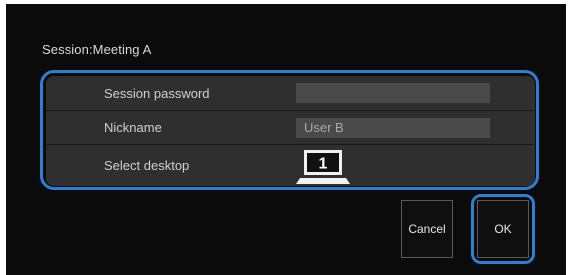 The height and width of the screenshot is (275, 572). Describe the element at coordinates (147, 165) in the screenshot. I see `desktop-label: Select desktop` at that location.